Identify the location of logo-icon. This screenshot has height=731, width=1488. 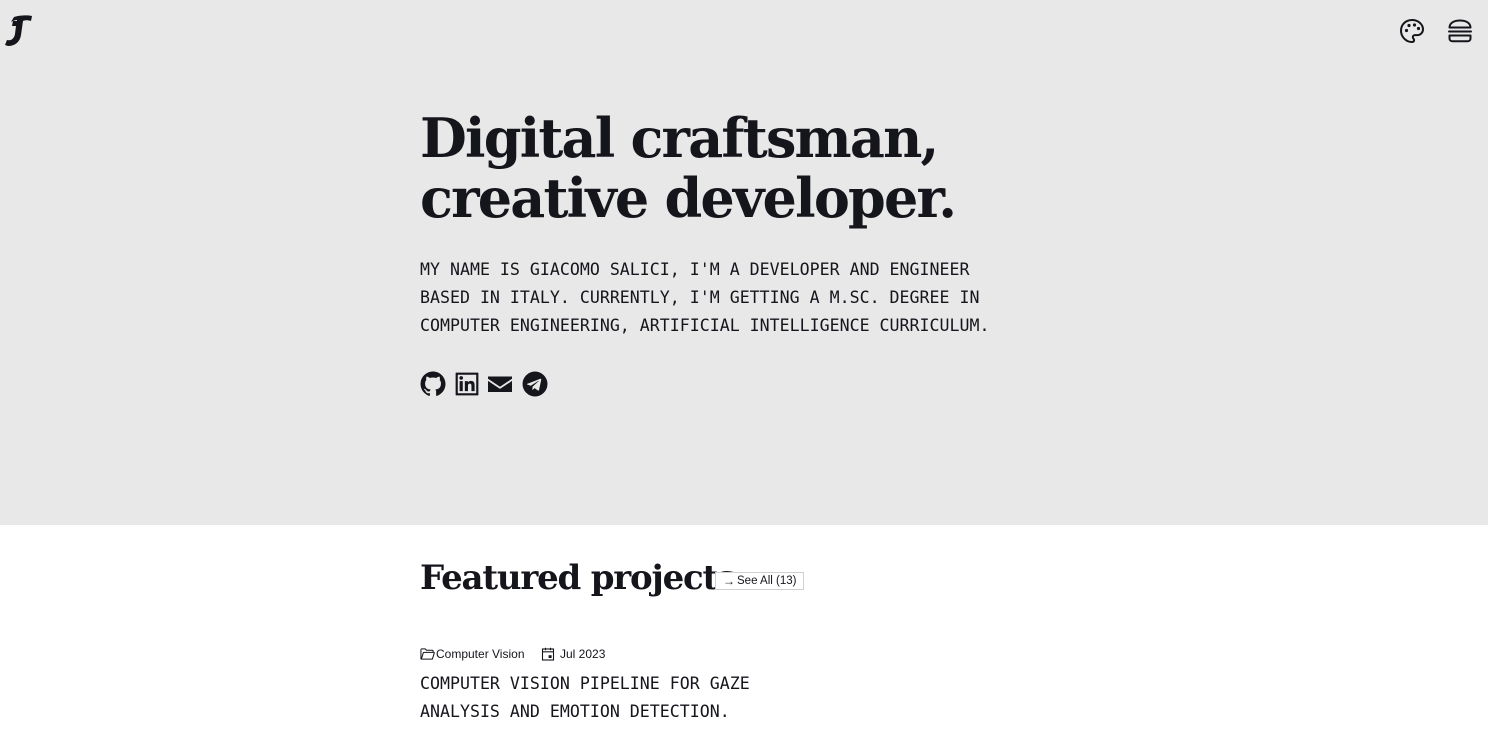
(19, 31).